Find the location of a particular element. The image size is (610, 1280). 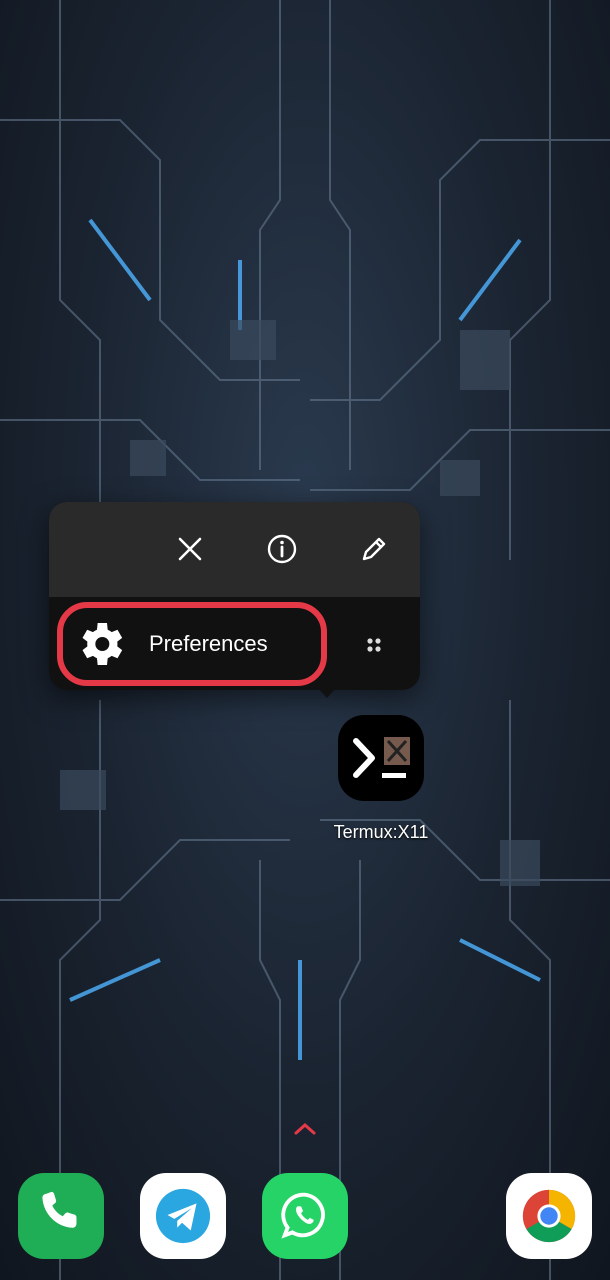

close-icon is located at coordinates (190, 549).